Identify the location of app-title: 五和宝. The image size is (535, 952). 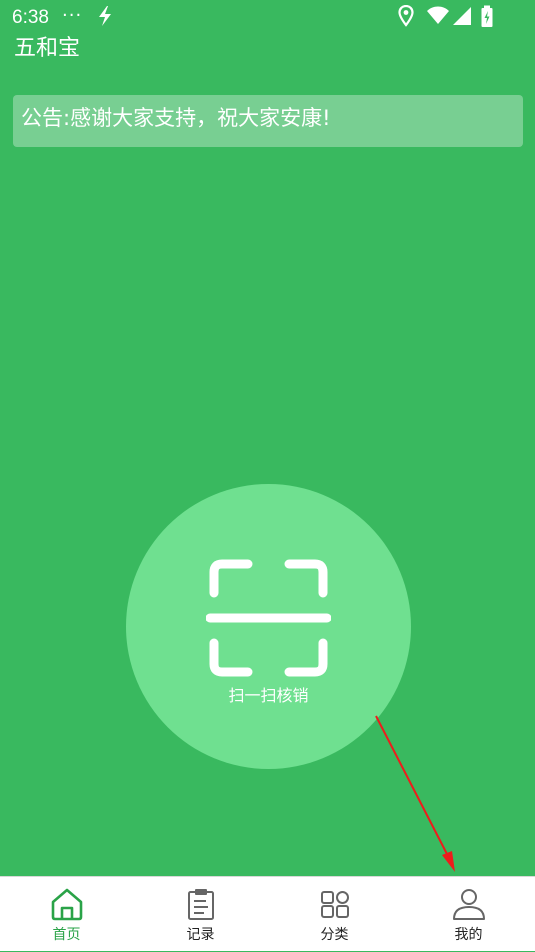
(47, 48).